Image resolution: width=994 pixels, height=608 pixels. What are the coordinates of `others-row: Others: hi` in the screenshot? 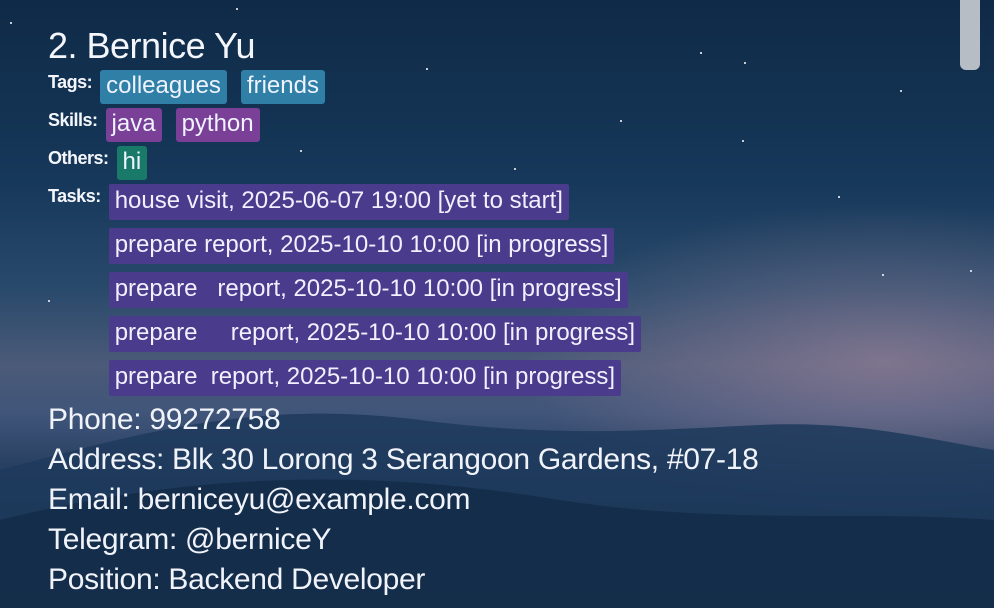 It's located at (498, 163).